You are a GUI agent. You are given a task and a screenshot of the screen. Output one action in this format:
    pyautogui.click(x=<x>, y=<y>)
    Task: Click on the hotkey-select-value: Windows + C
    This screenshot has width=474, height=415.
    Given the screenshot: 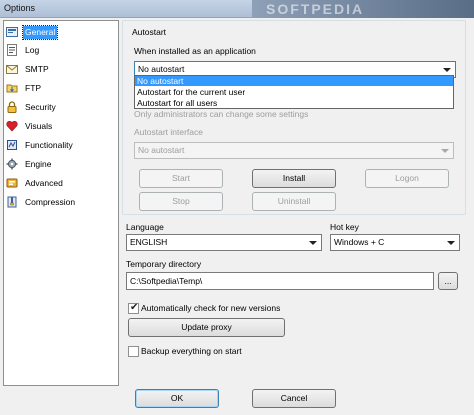 What is the action you would take?
    pyautogui.click(x=359, y=242)
    